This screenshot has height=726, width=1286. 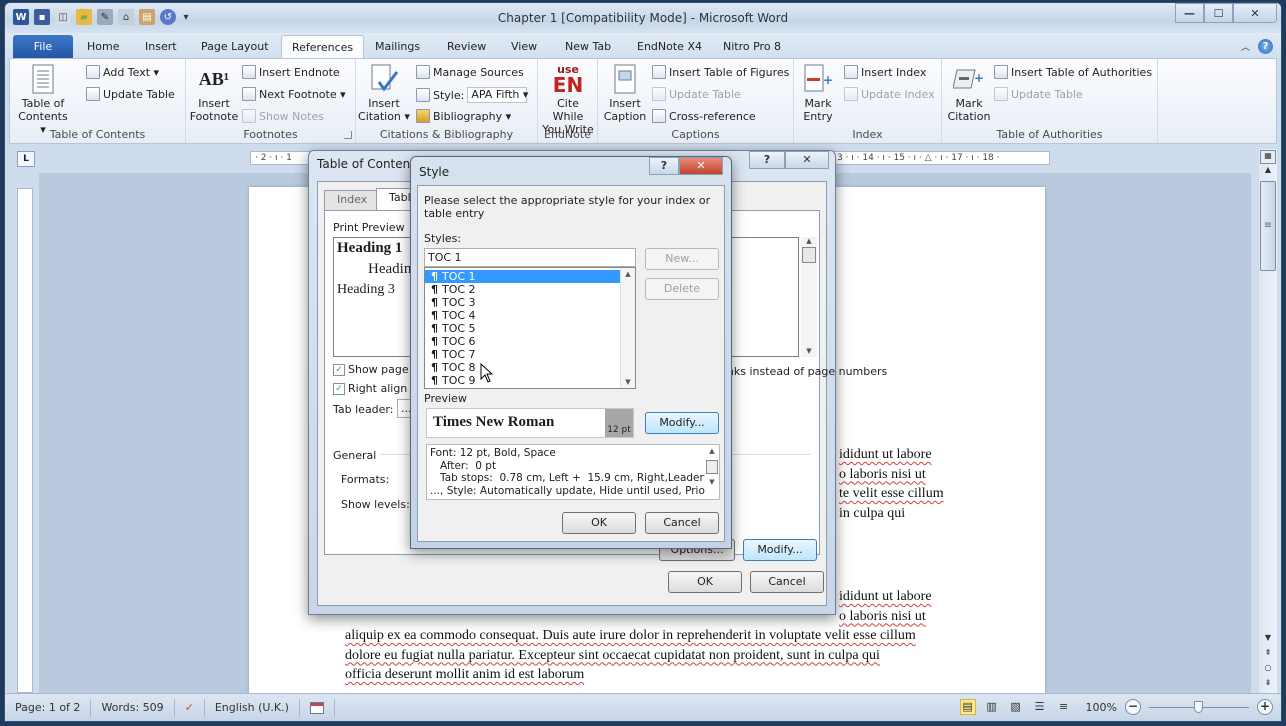 What do you see at coordinates (818, 93) in the screenshot?
I see `mark-entry-button: + Mark Entry` at bounding box center [818, 93].